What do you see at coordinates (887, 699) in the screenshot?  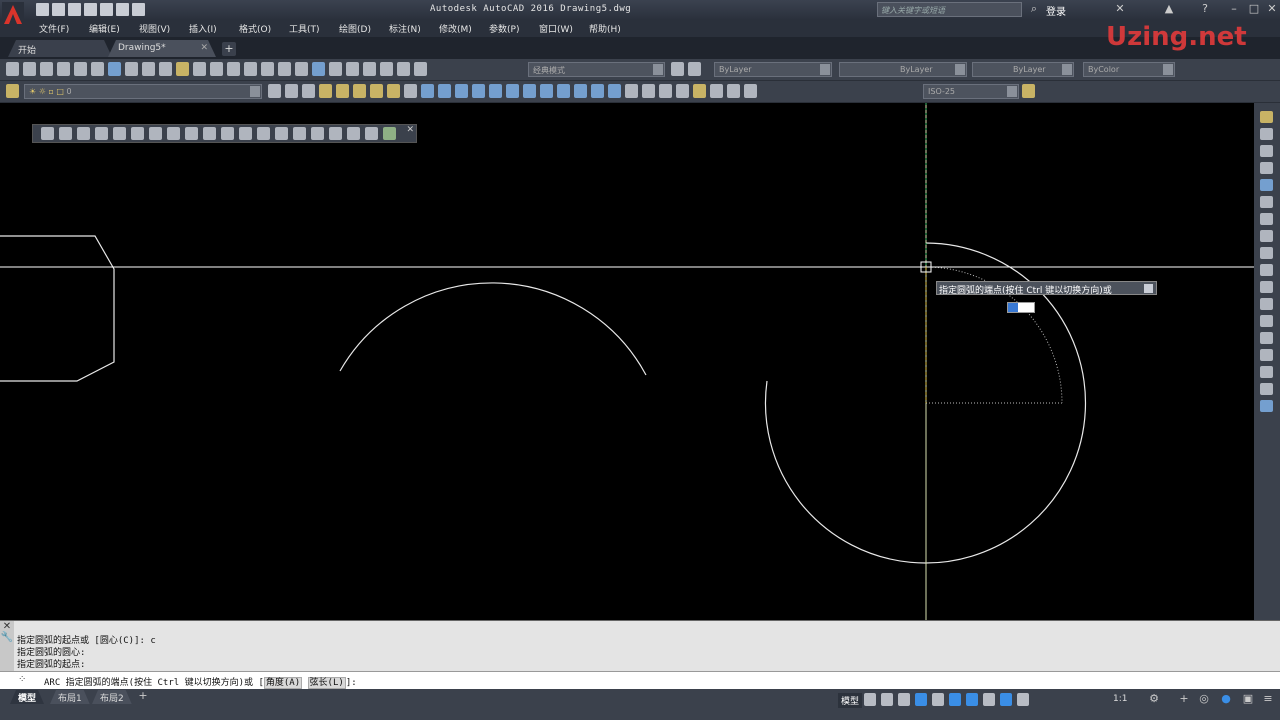 I see `snap-icon` at bounding box center [887, 699].